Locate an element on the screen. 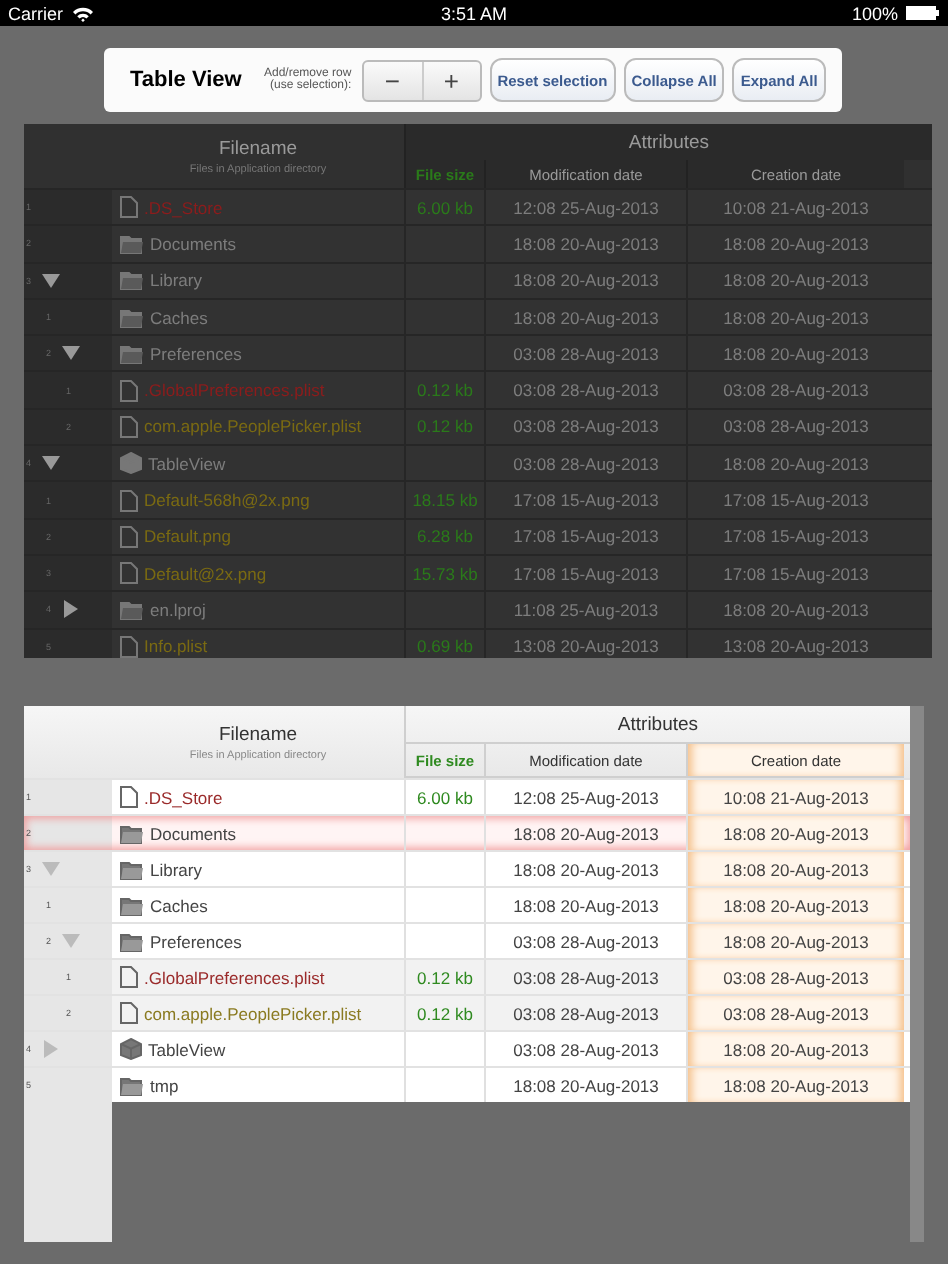 The image size is (948, 1264). table-cell: 12:08 25-Aug-2013 is located at coordinates (585, 207).